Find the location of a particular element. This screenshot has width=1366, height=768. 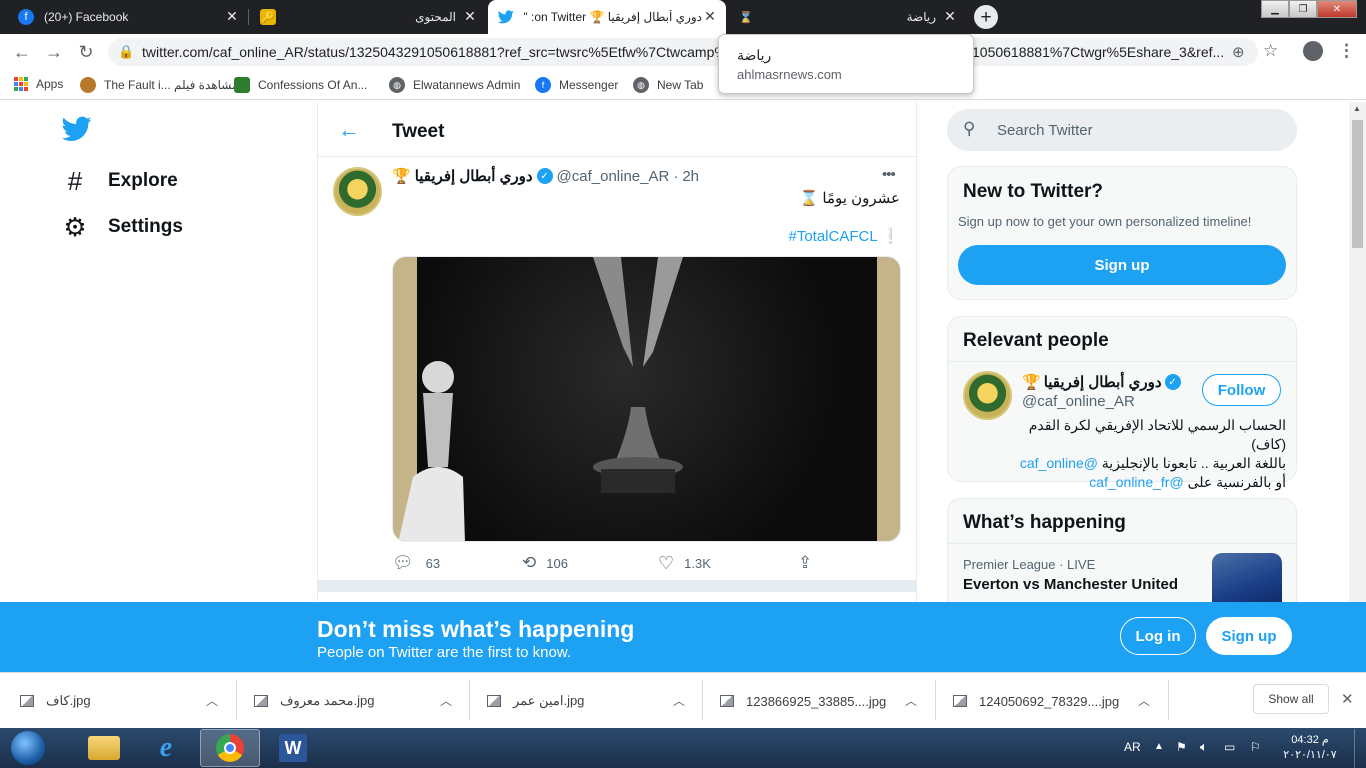

download-item: 124050692_78329....jpg is located at coordinates (1036, 701).